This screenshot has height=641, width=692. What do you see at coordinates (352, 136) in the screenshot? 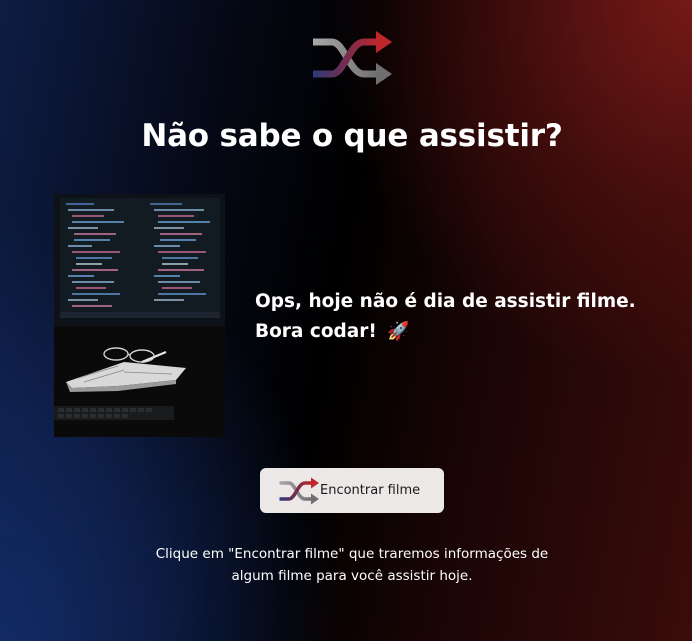
I see `page-title: Não sabe o que assistir?` at bounding box center [352, 136].